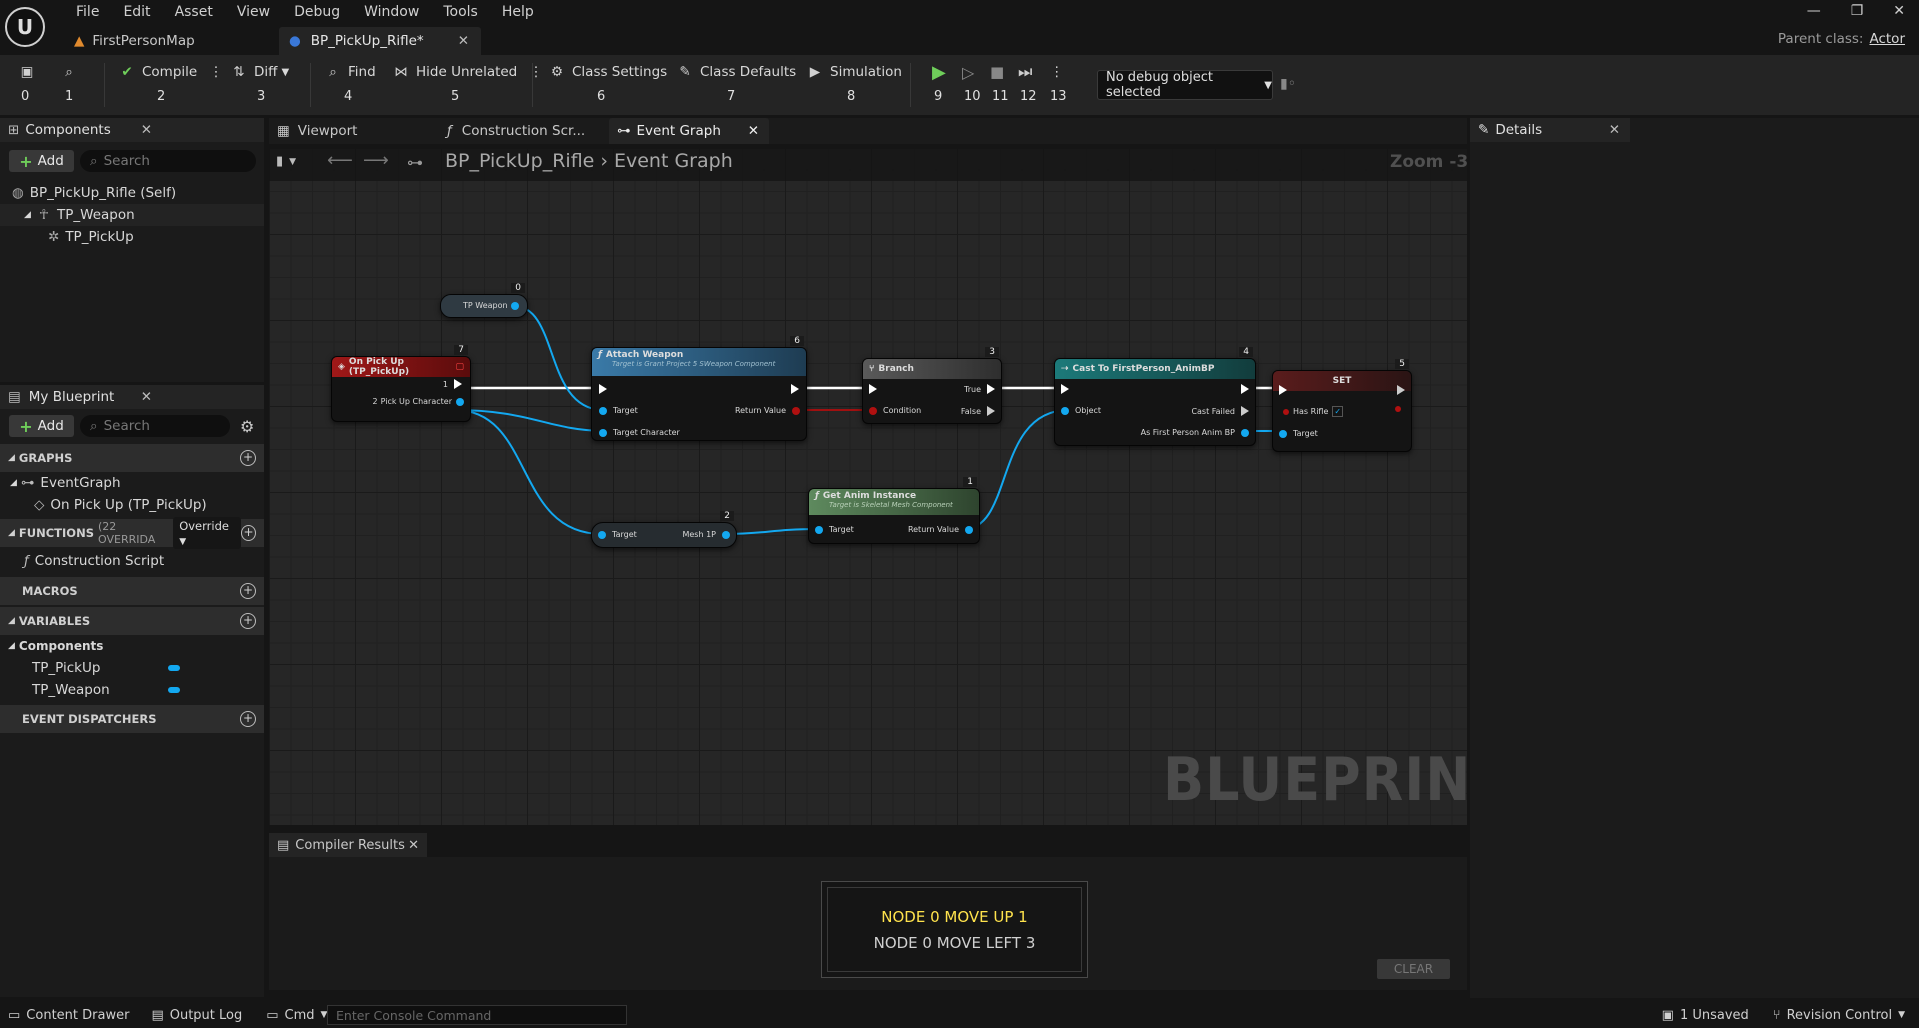 The height and width of the screenshot is (1028, 1919). What do you see at coordinates (380, 41) in the screenshot?
I see `tab-bp-pickup-rifle: ● BP_PickUp_Rifle* ✕` at bounding box center [380, 41].